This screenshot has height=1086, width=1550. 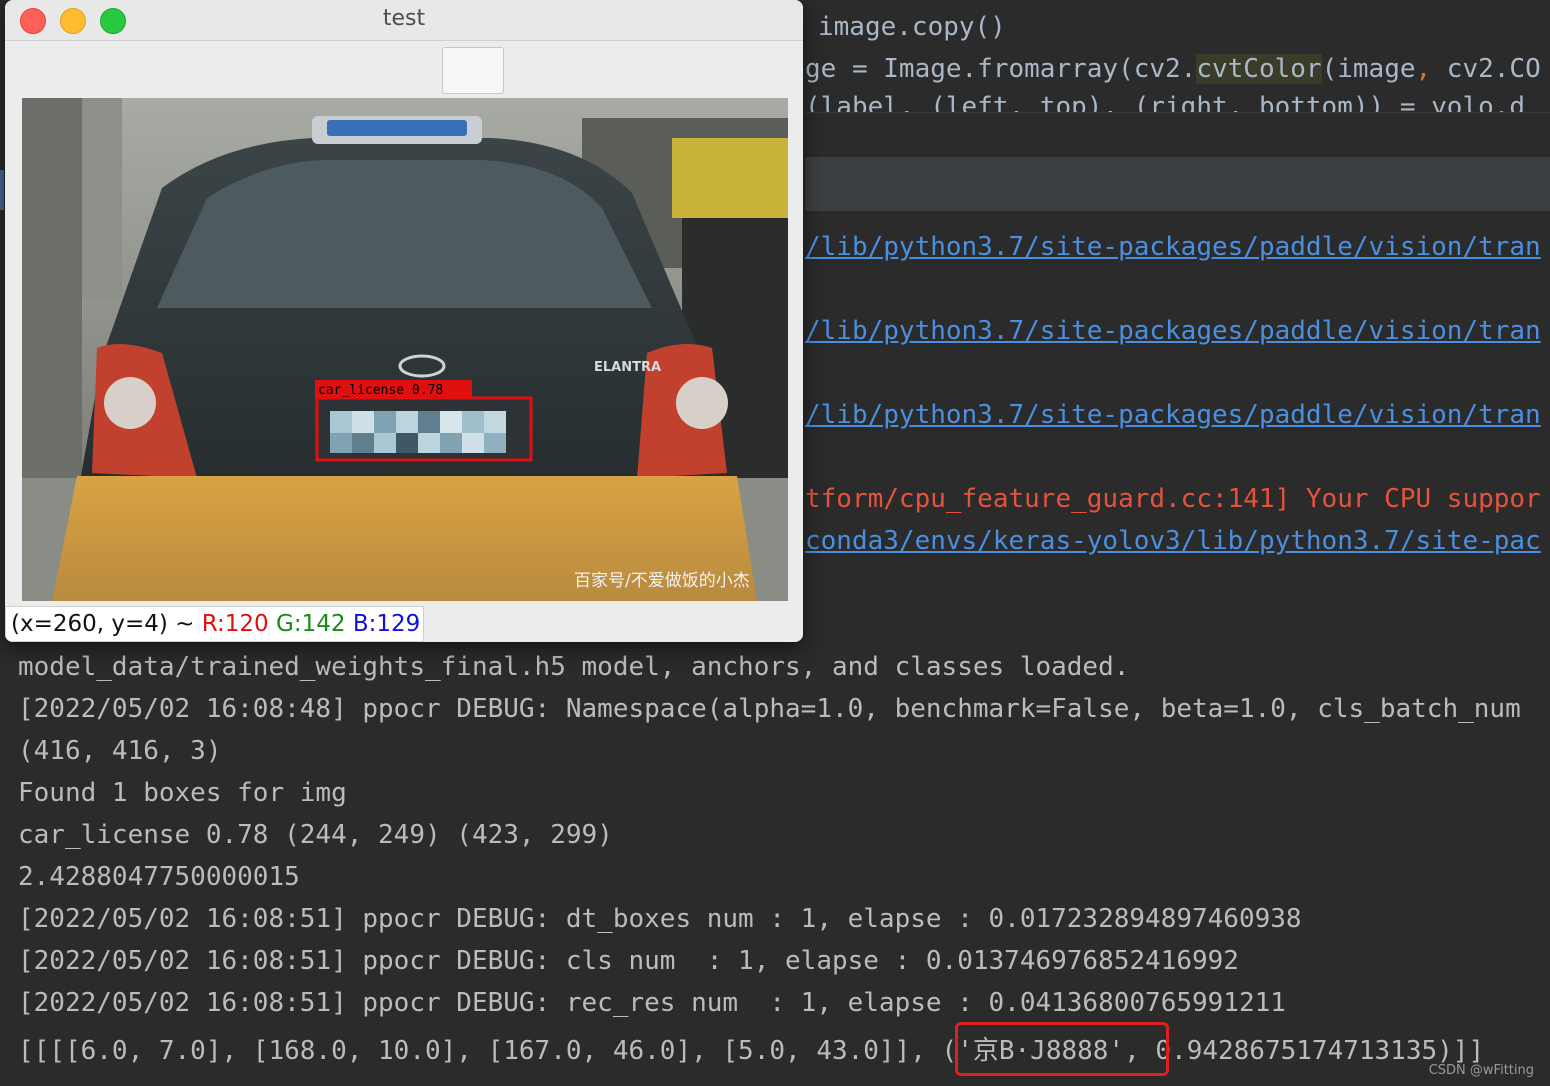 What do you see at coordinates (159, 877) in the screenshot?
I see `console-line: 2.4288047750000015` at bounding box center [159, 877].